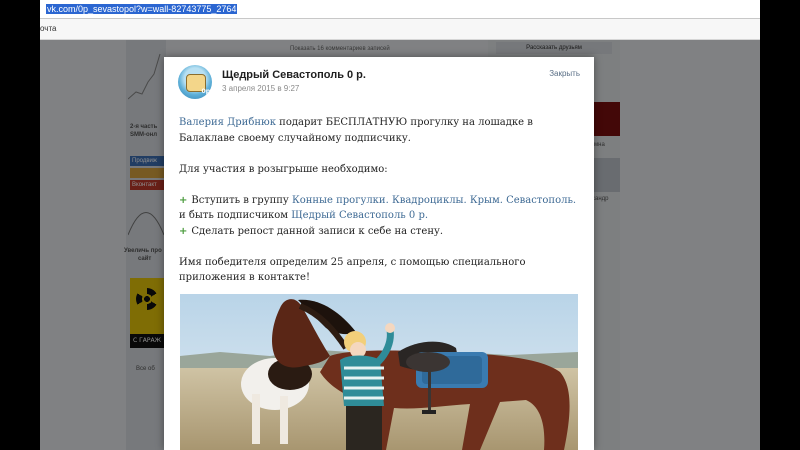 The height and width of the screenshot is (450, 800). I want to click on group-link-sevastopol: Щедрый Севастополь 0 р., so click(359, 215).